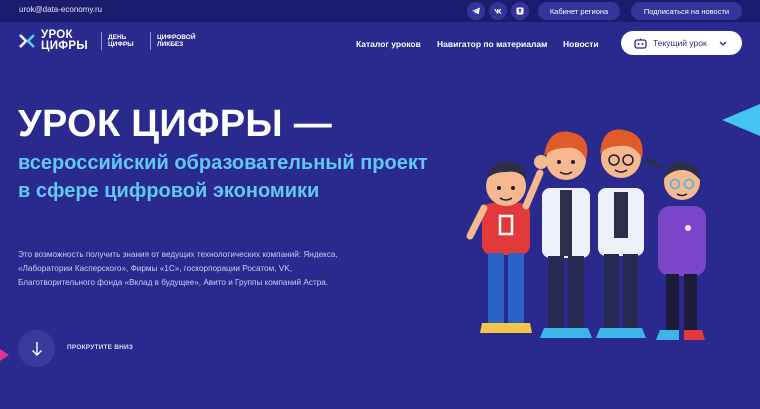 This screenshot has height=409, width=760. I want to click on kid-purple-hoodie, so click(674, 249).